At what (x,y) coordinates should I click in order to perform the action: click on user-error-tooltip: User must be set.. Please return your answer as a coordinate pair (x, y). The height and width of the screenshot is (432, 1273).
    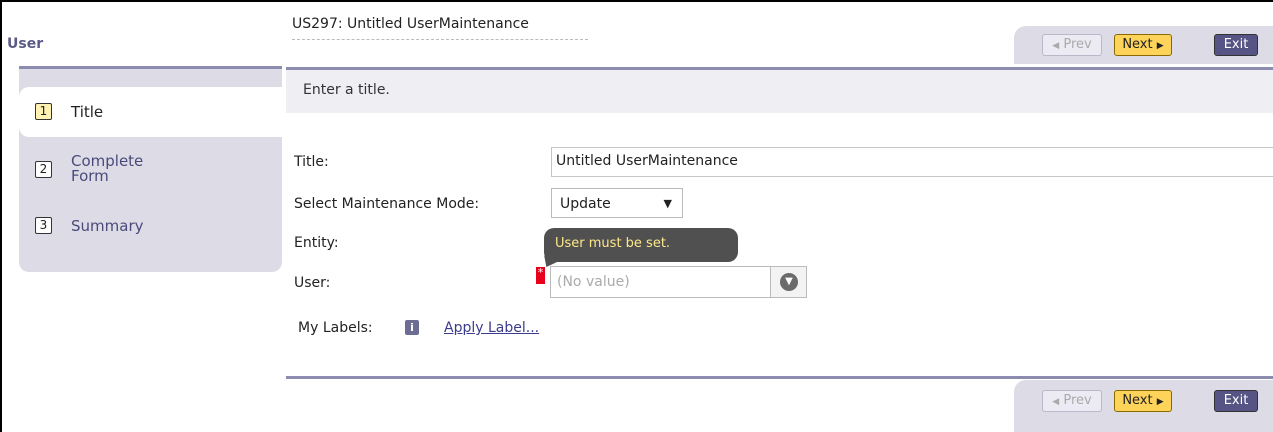
    Looking at the image, I should click on (641, 245).